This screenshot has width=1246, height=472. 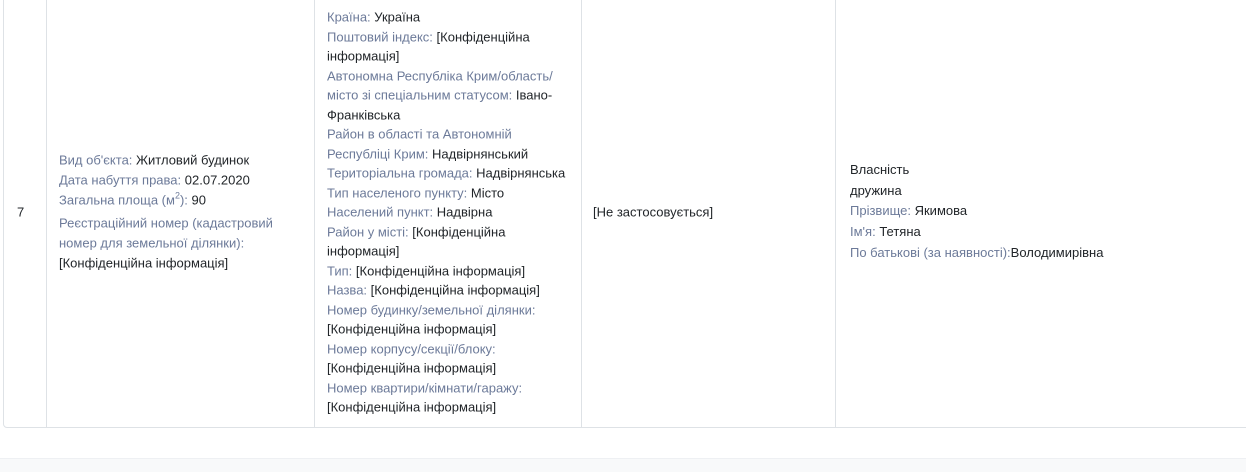 I want to click on address-item-value: Надвірнянський, so click(x=480, y=153).